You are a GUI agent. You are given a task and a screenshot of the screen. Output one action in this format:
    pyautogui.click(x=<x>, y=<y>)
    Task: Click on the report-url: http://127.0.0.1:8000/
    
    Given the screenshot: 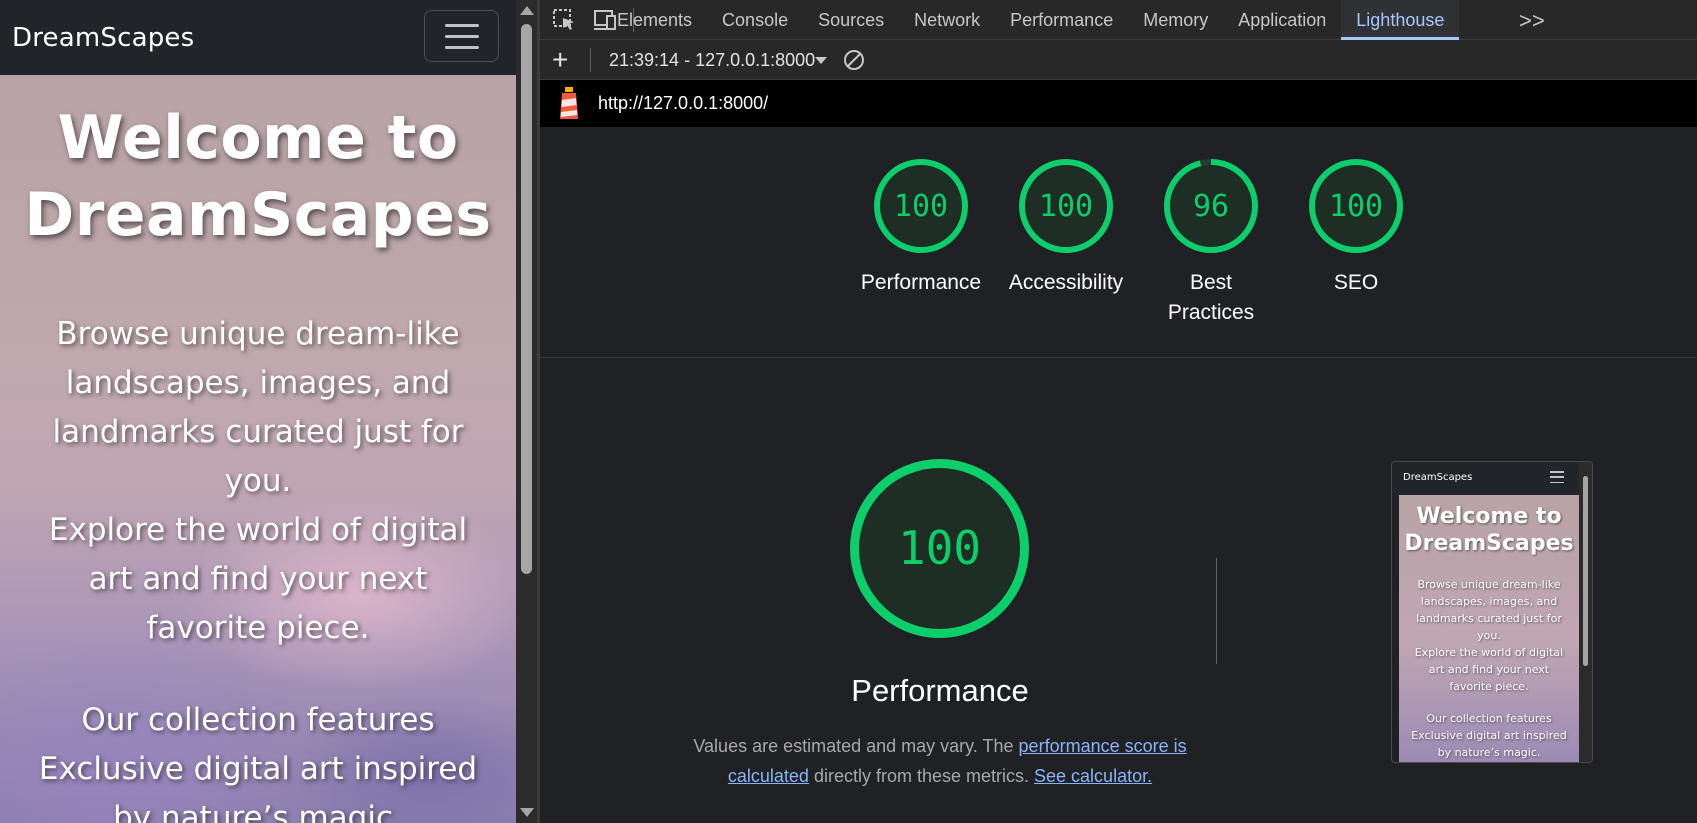 What is the action you would take?
    pyautogui.click(x=683, y=103)
    